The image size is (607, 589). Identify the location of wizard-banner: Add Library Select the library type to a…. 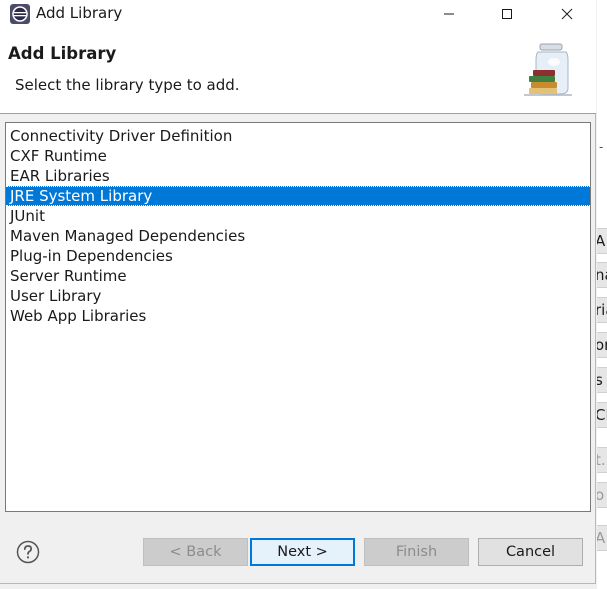
(298, 71).